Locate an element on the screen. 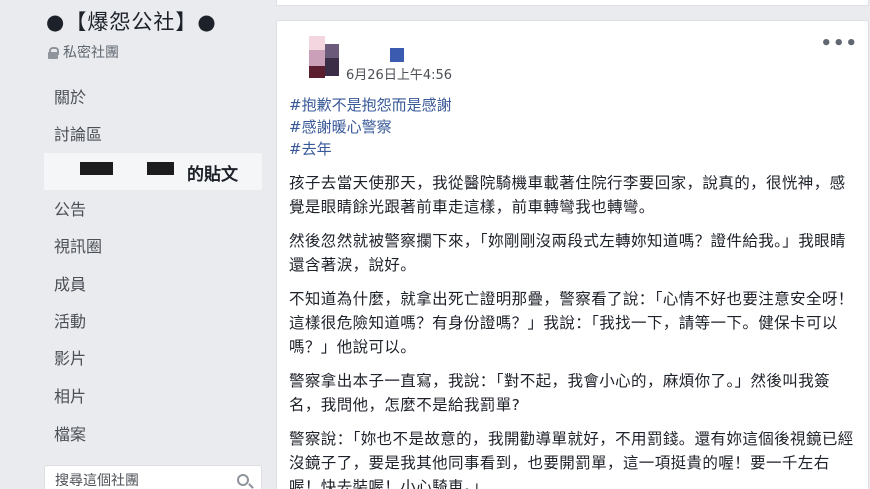 Image resolution: width=870 pixels, height=489 pixels. previous-post-card is located at coordinates (572, 3).